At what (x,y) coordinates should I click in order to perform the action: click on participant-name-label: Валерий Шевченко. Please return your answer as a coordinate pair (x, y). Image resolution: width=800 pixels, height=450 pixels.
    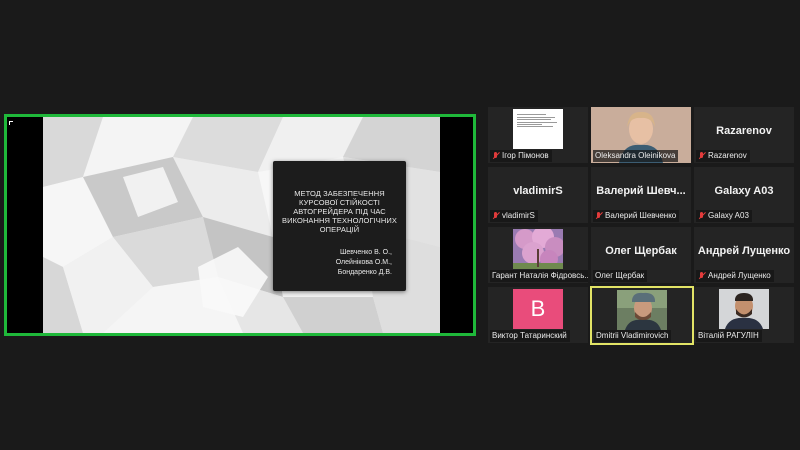
    Looking at the image, I should click on (636, 216).